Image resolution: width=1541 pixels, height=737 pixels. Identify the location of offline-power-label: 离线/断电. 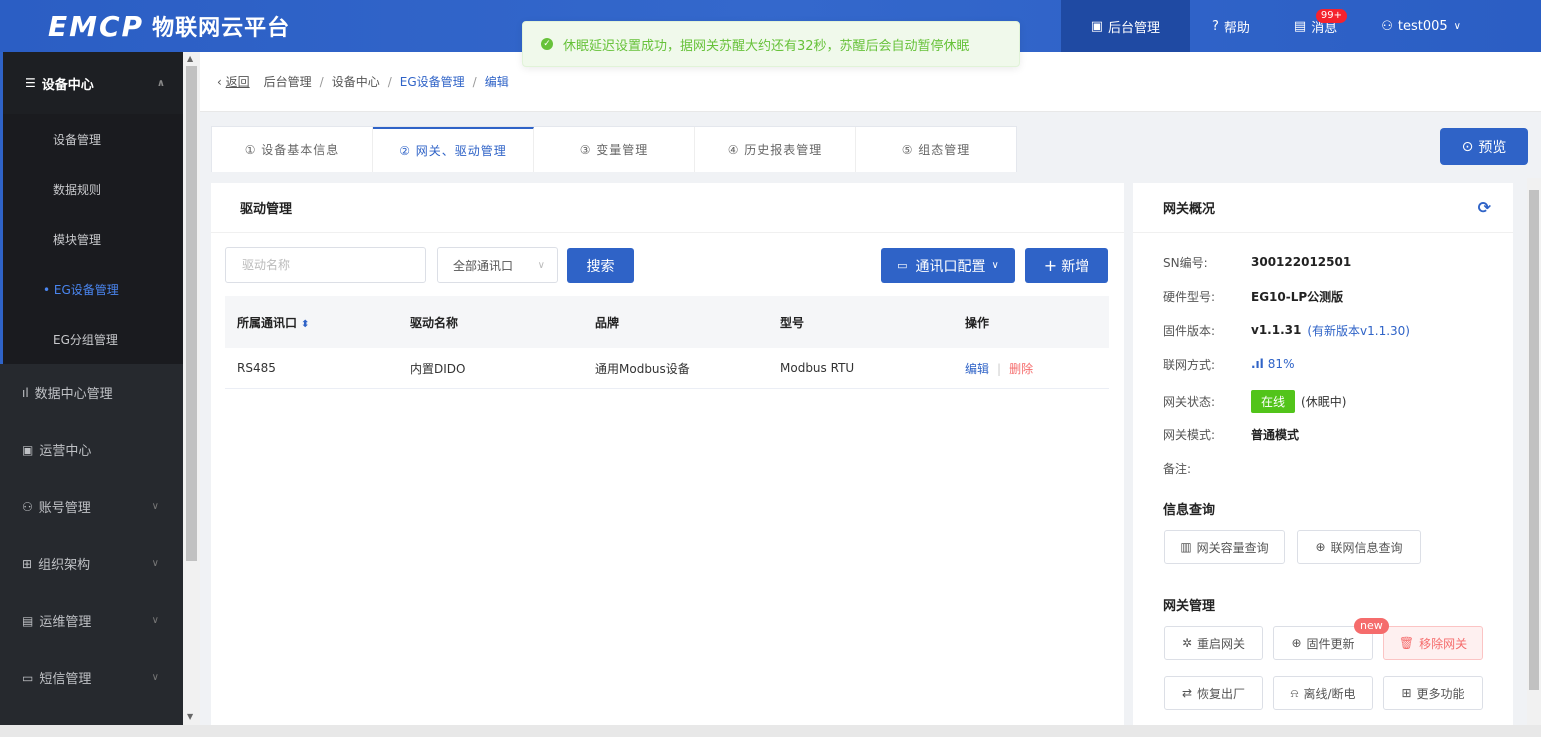
(1329, 693).